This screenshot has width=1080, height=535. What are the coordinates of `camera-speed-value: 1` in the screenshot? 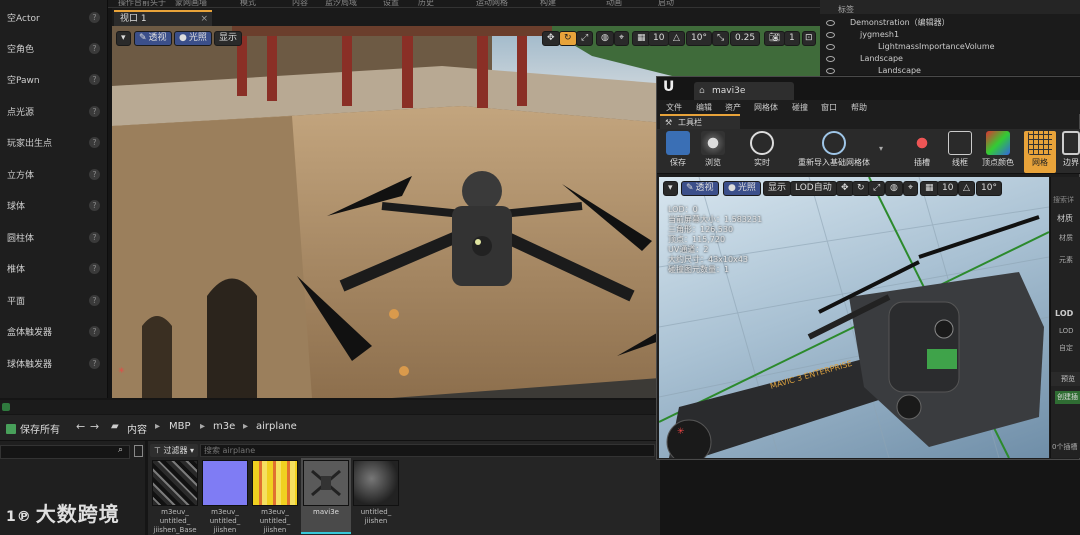 It's located at (792, 38).